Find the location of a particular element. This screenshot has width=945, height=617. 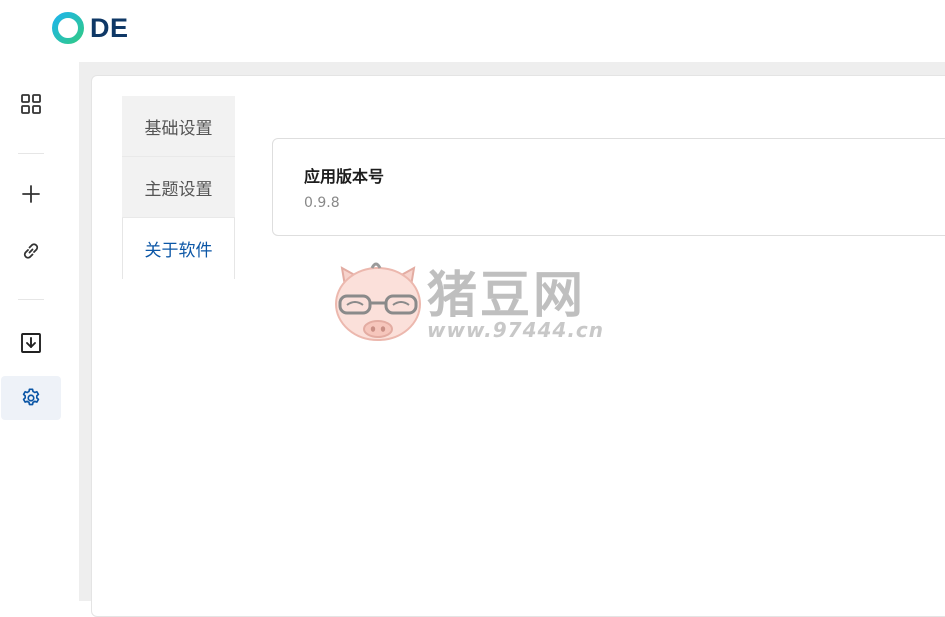

grid-icon is located at coordinates (31, 104).